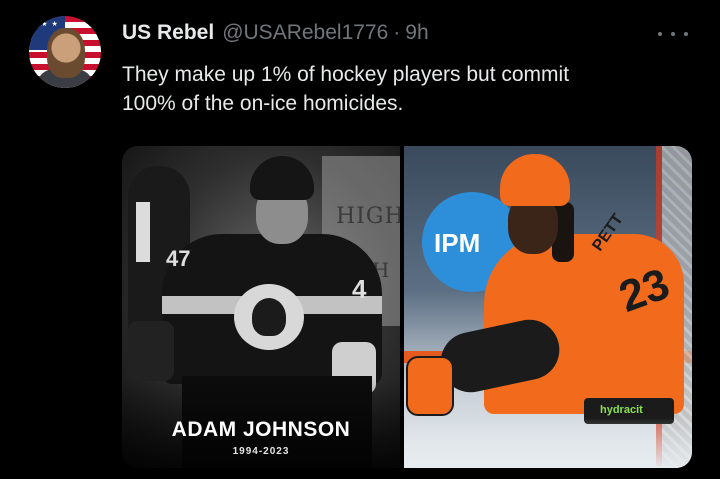 Image resolution: width=720 pixels, height=479 pixels. Describe the element at coordinates (269, 317) in the screenshot. I see `team-logo` at that location.